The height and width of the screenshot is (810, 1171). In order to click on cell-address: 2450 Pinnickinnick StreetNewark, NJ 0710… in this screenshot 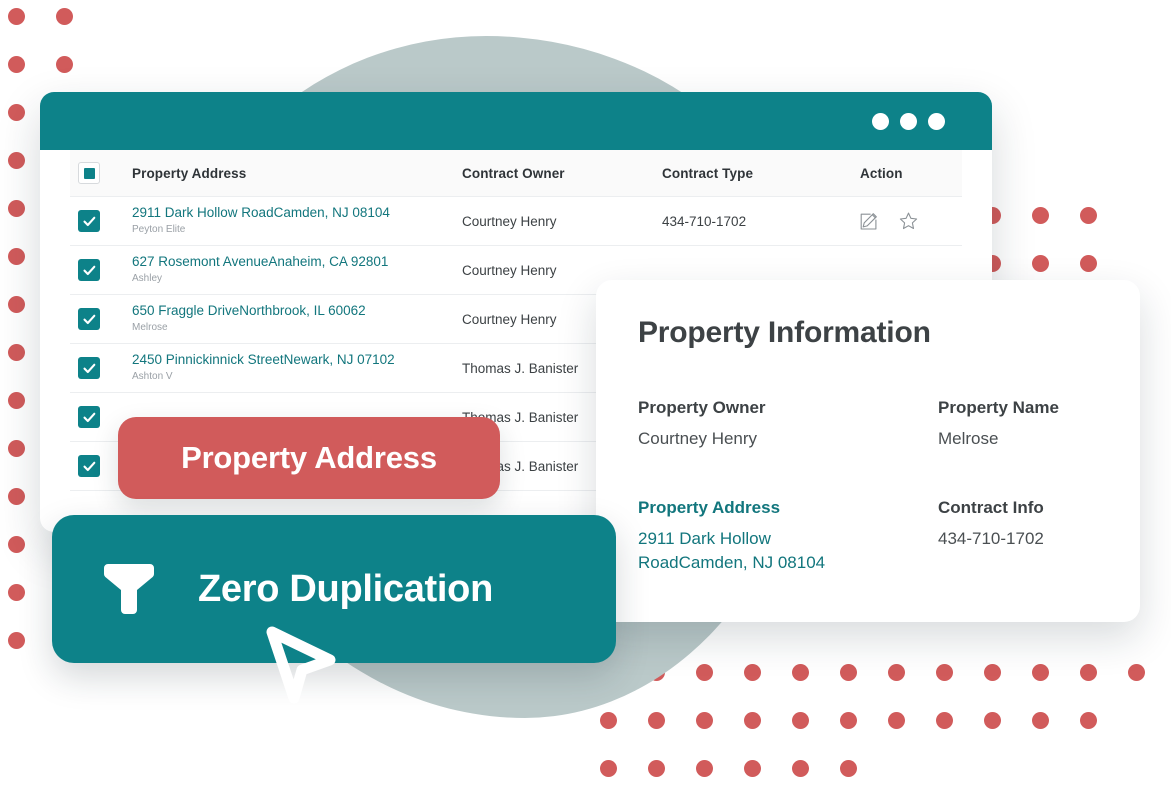, I will do `click(297, 368)`.